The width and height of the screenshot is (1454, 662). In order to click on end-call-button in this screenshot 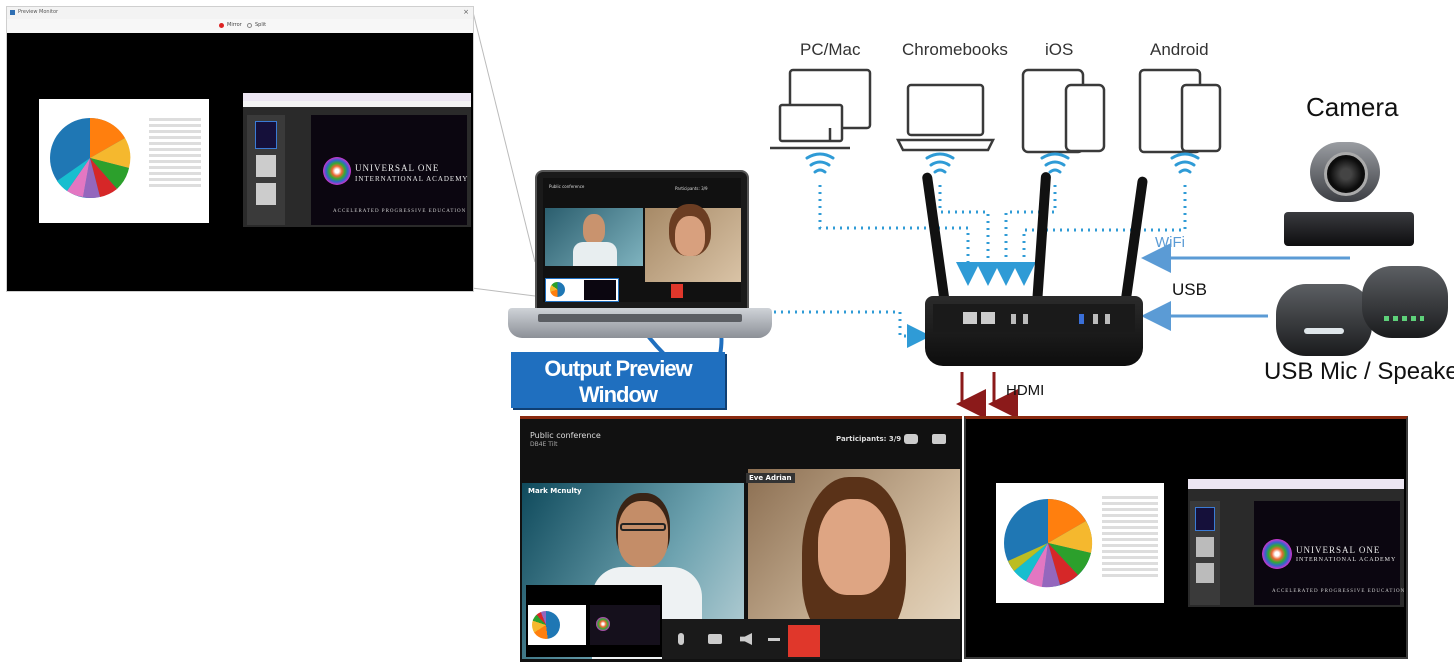, I will do `click(804, 641)`.